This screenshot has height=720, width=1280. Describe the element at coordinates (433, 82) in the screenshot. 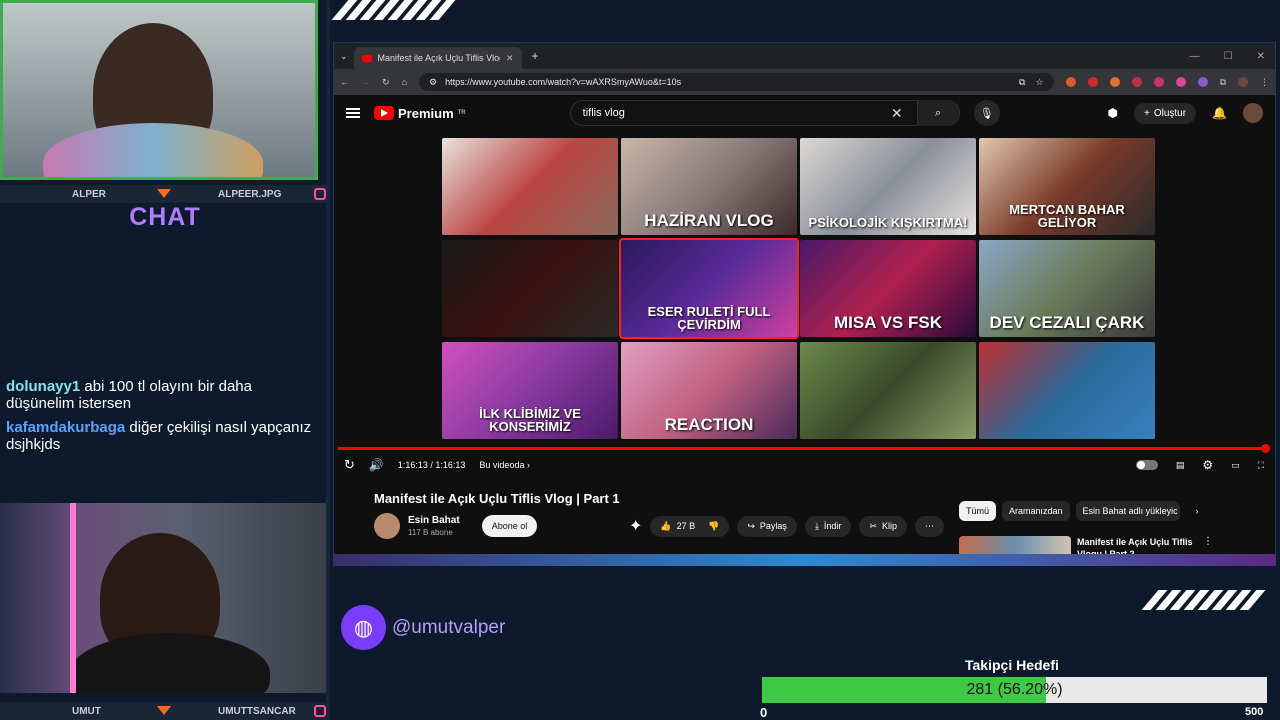

I see `site-info-icon: ⚙` at that location.